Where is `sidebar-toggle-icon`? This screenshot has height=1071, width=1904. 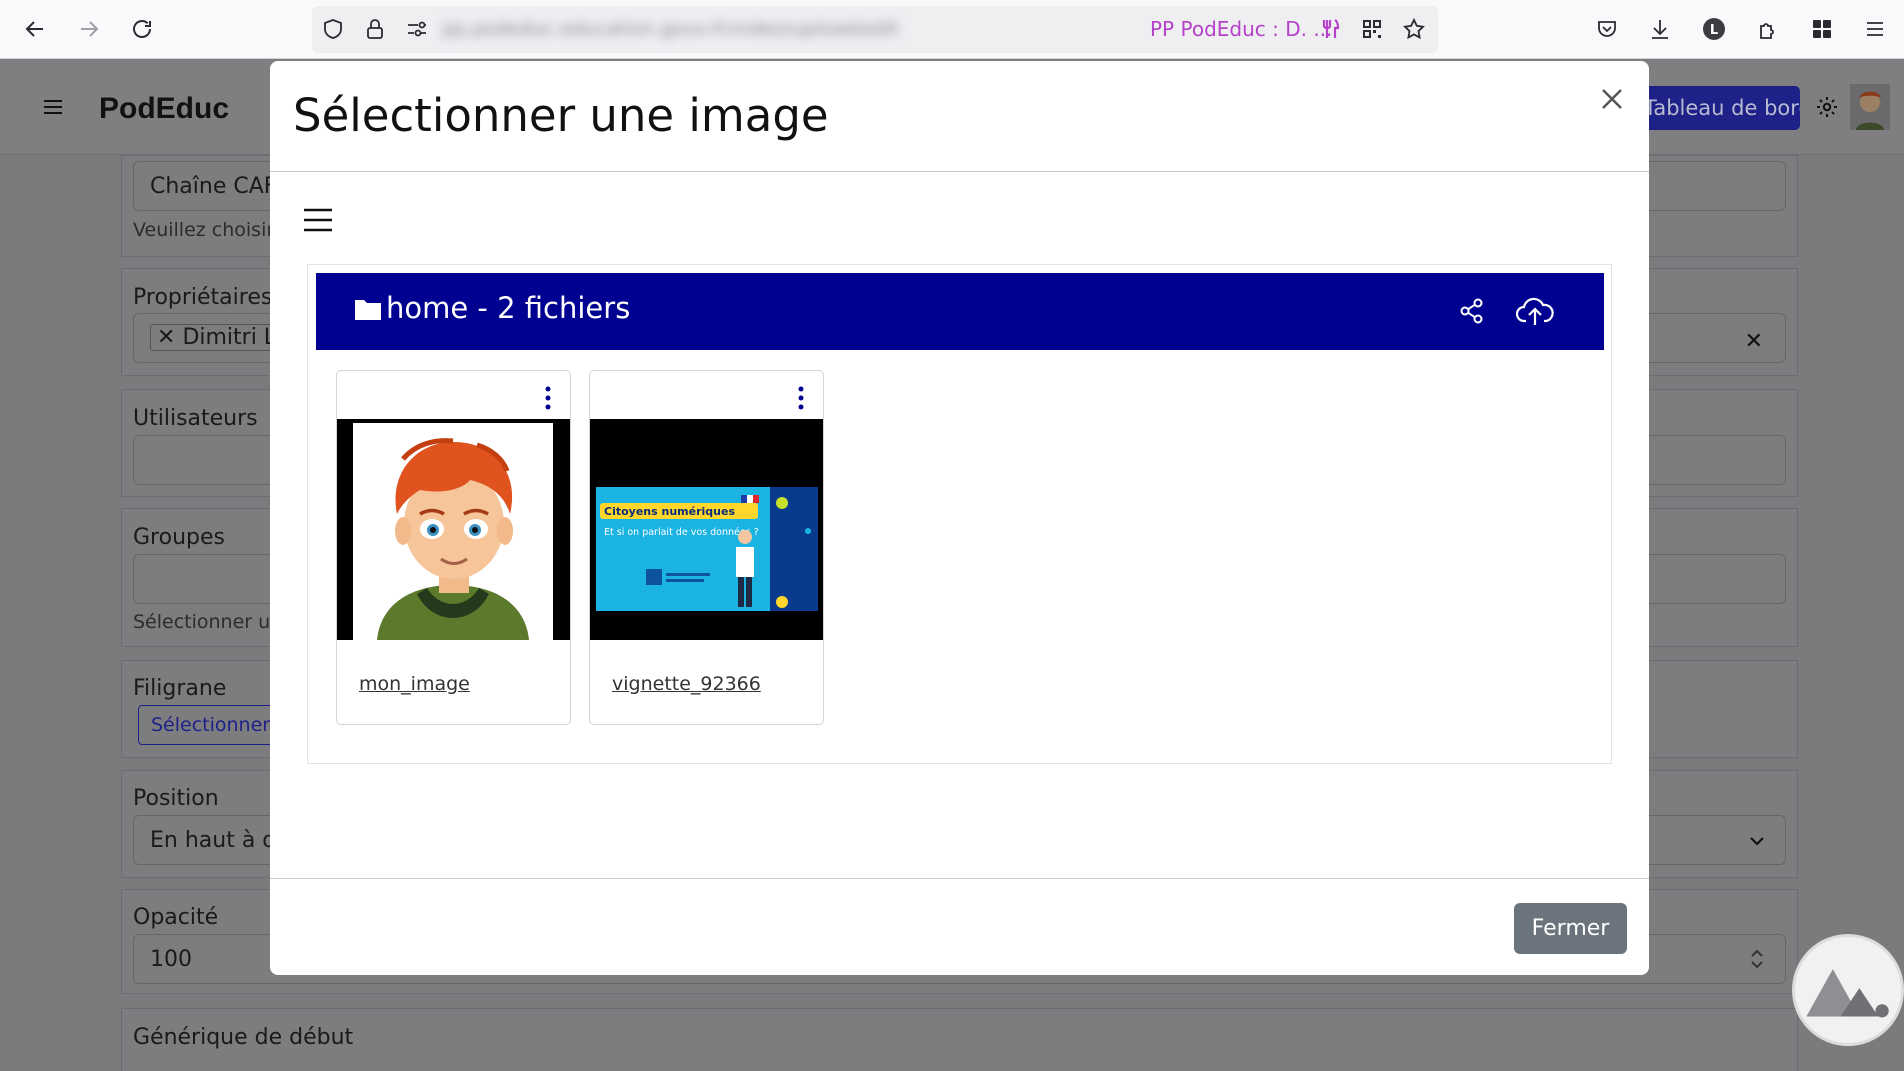
sidebar-toggle-icon is located at coordinates (53, 107).